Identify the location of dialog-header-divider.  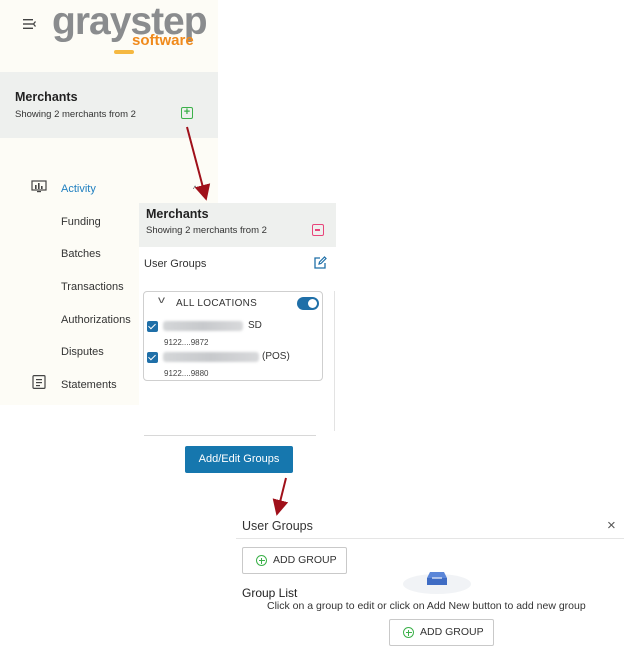
(430, 538).